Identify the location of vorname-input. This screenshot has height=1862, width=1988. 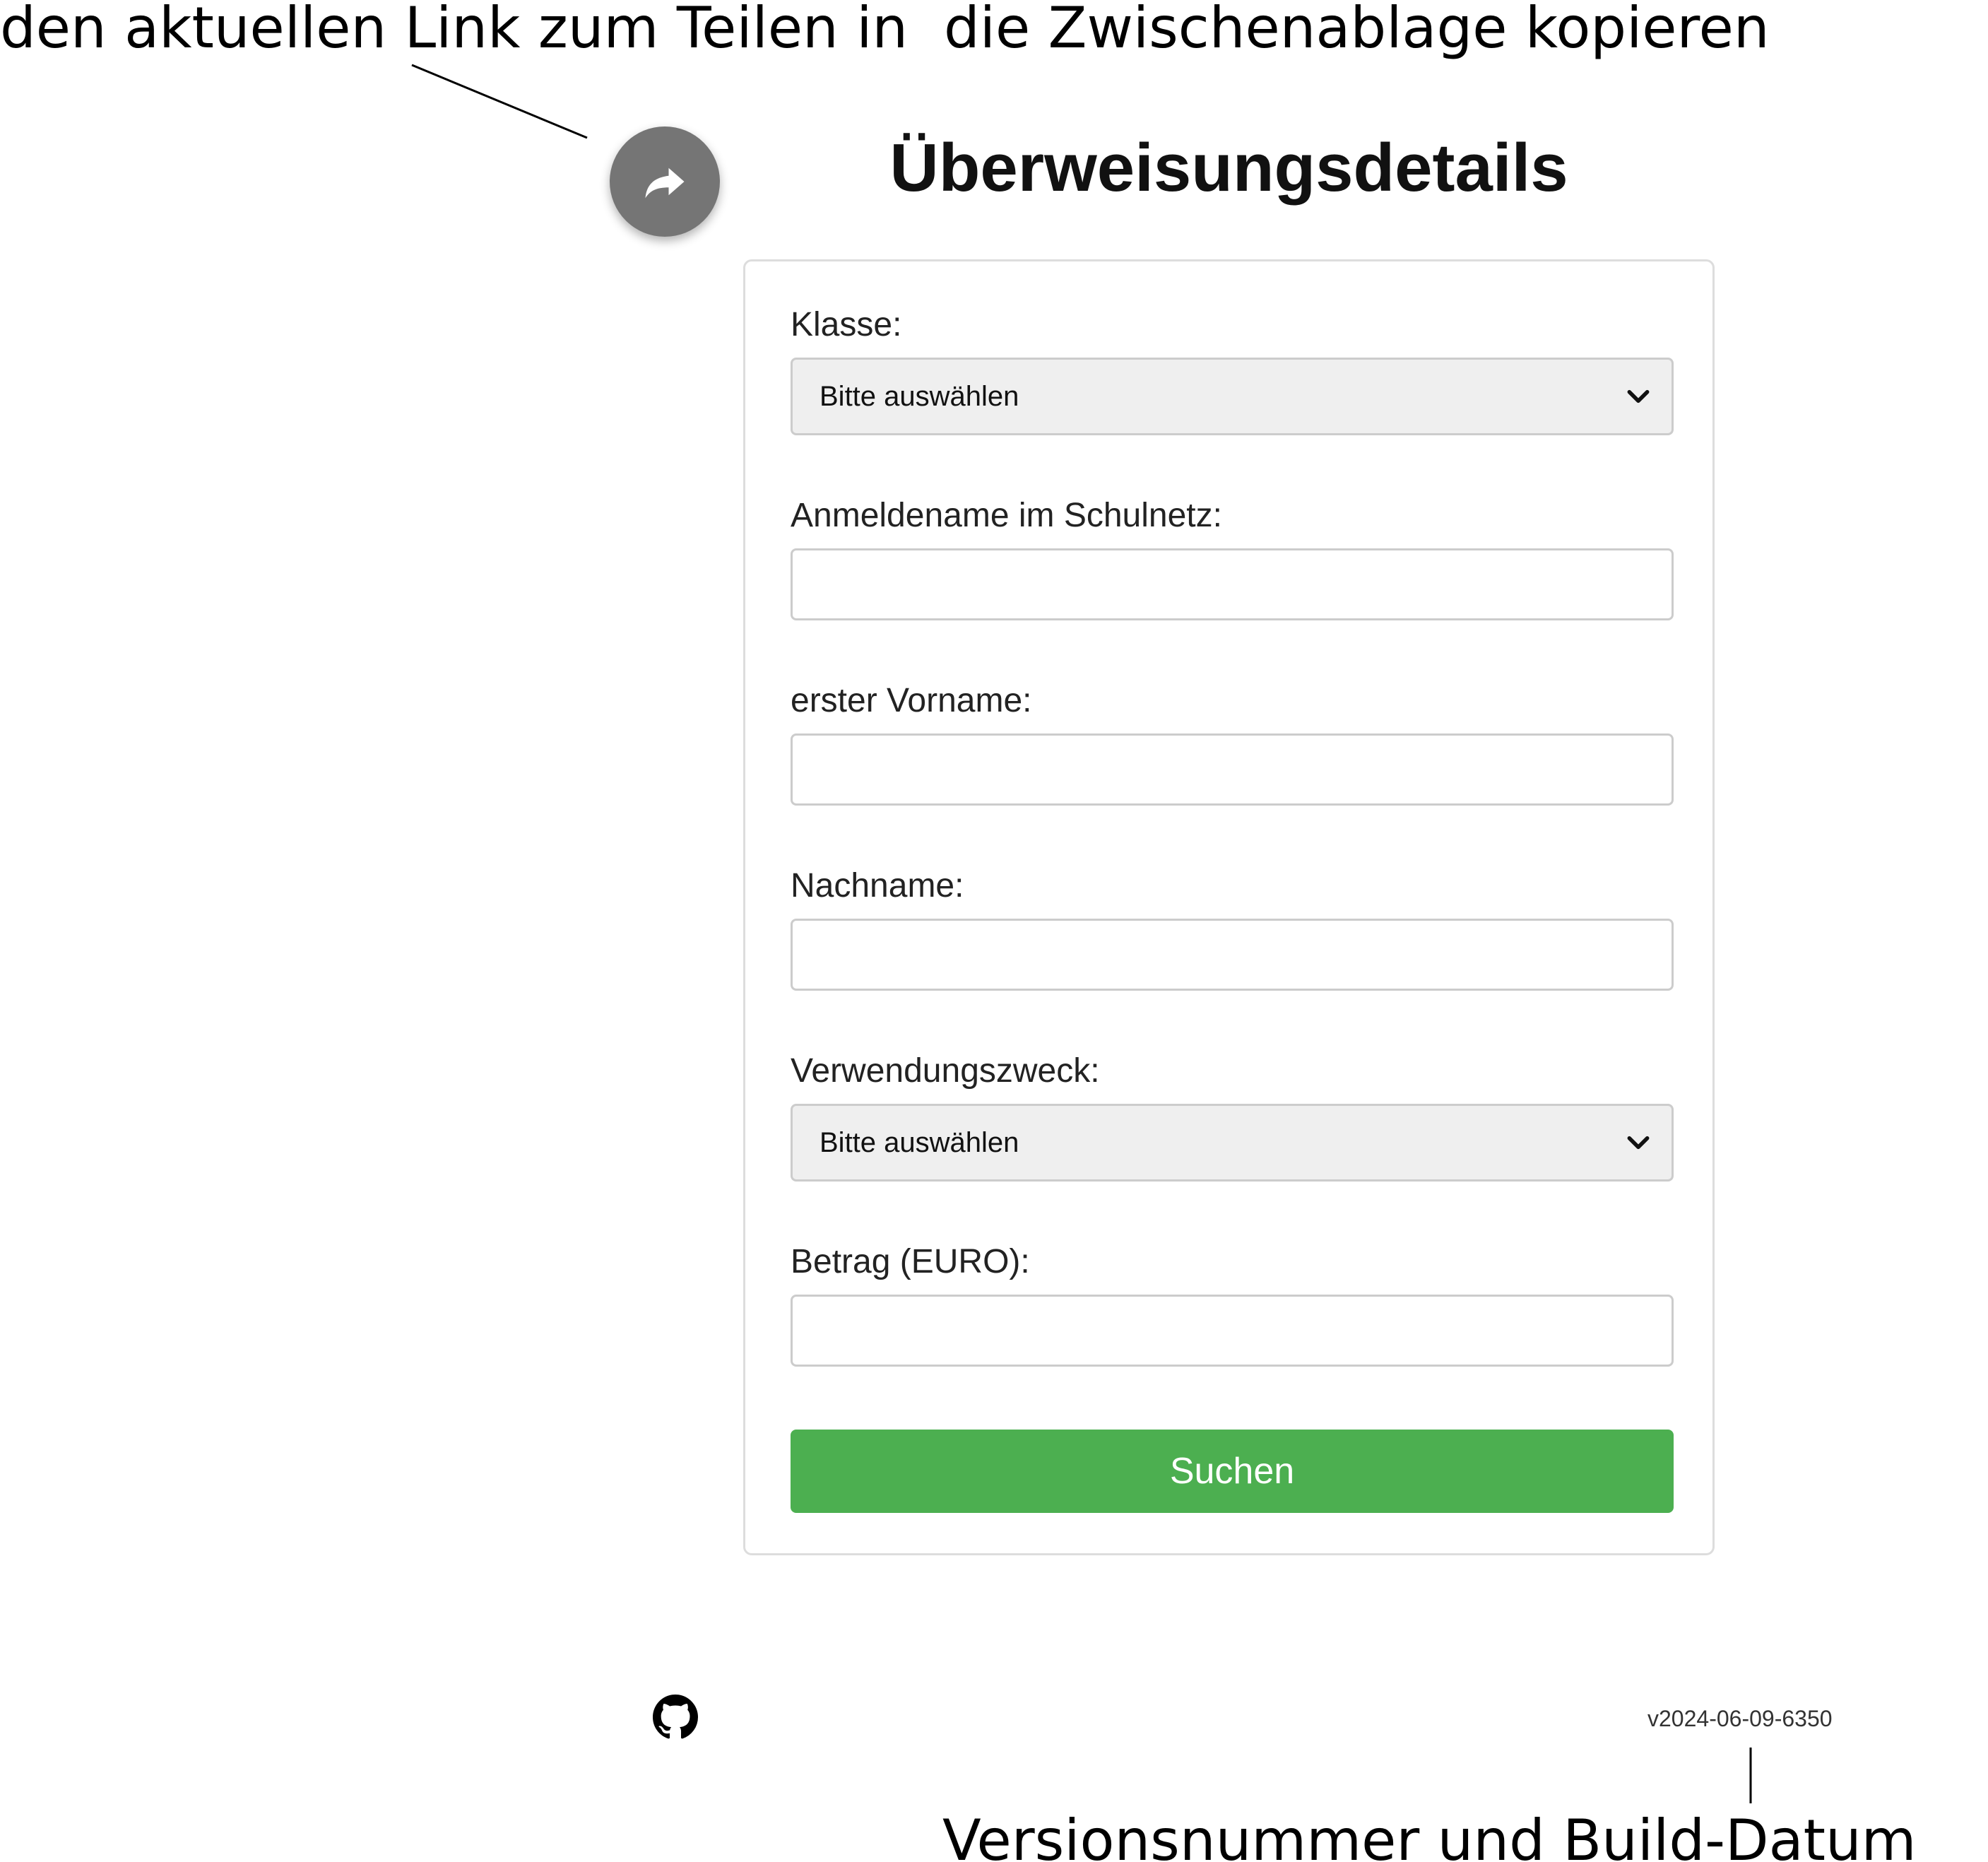
(1232, 769).